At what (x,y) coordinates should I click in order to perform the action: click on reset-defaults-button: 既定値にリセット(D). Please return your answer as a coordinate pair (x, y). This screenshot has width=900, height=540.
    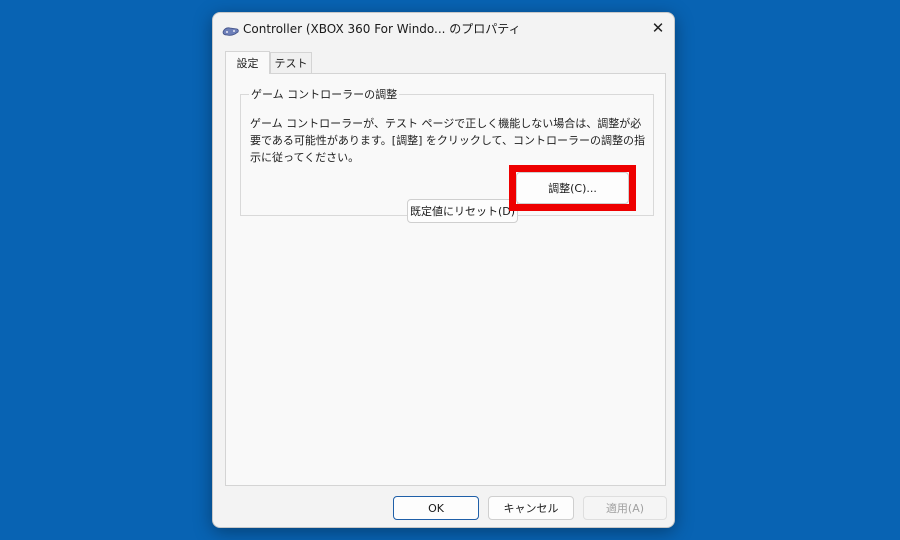
    Looking at the image, I should click on (462, 211).